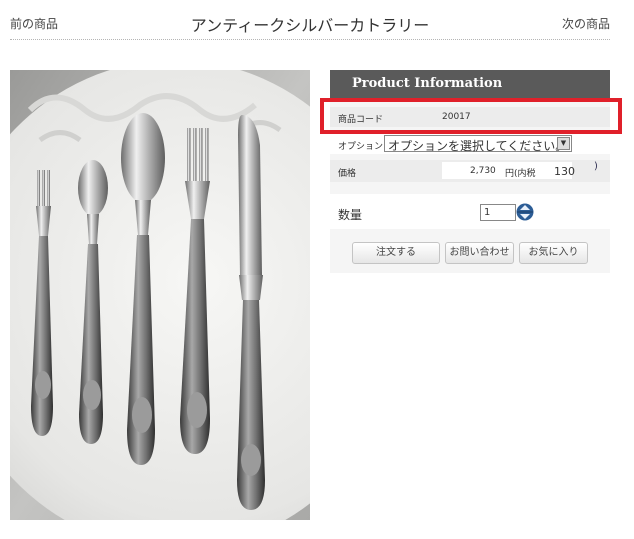  Describe the element at coordinates (564, 171) in the screenshot. I see `price-tax-value: 130` at that location.